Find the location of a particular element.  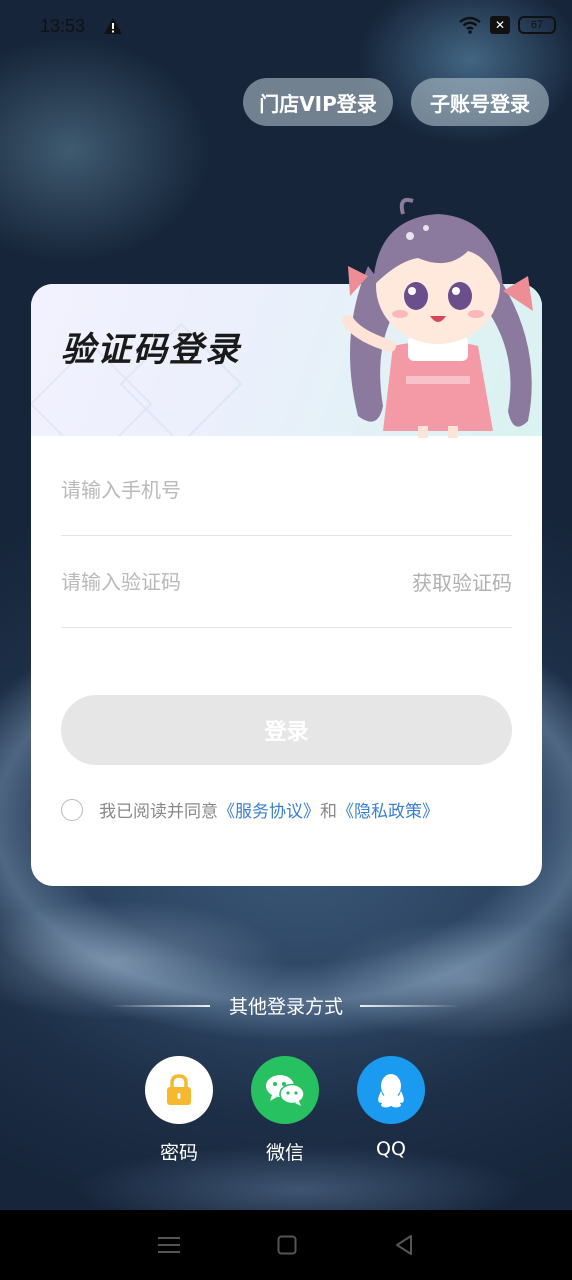

home-square-icon is located at coordinates (287, 1245).